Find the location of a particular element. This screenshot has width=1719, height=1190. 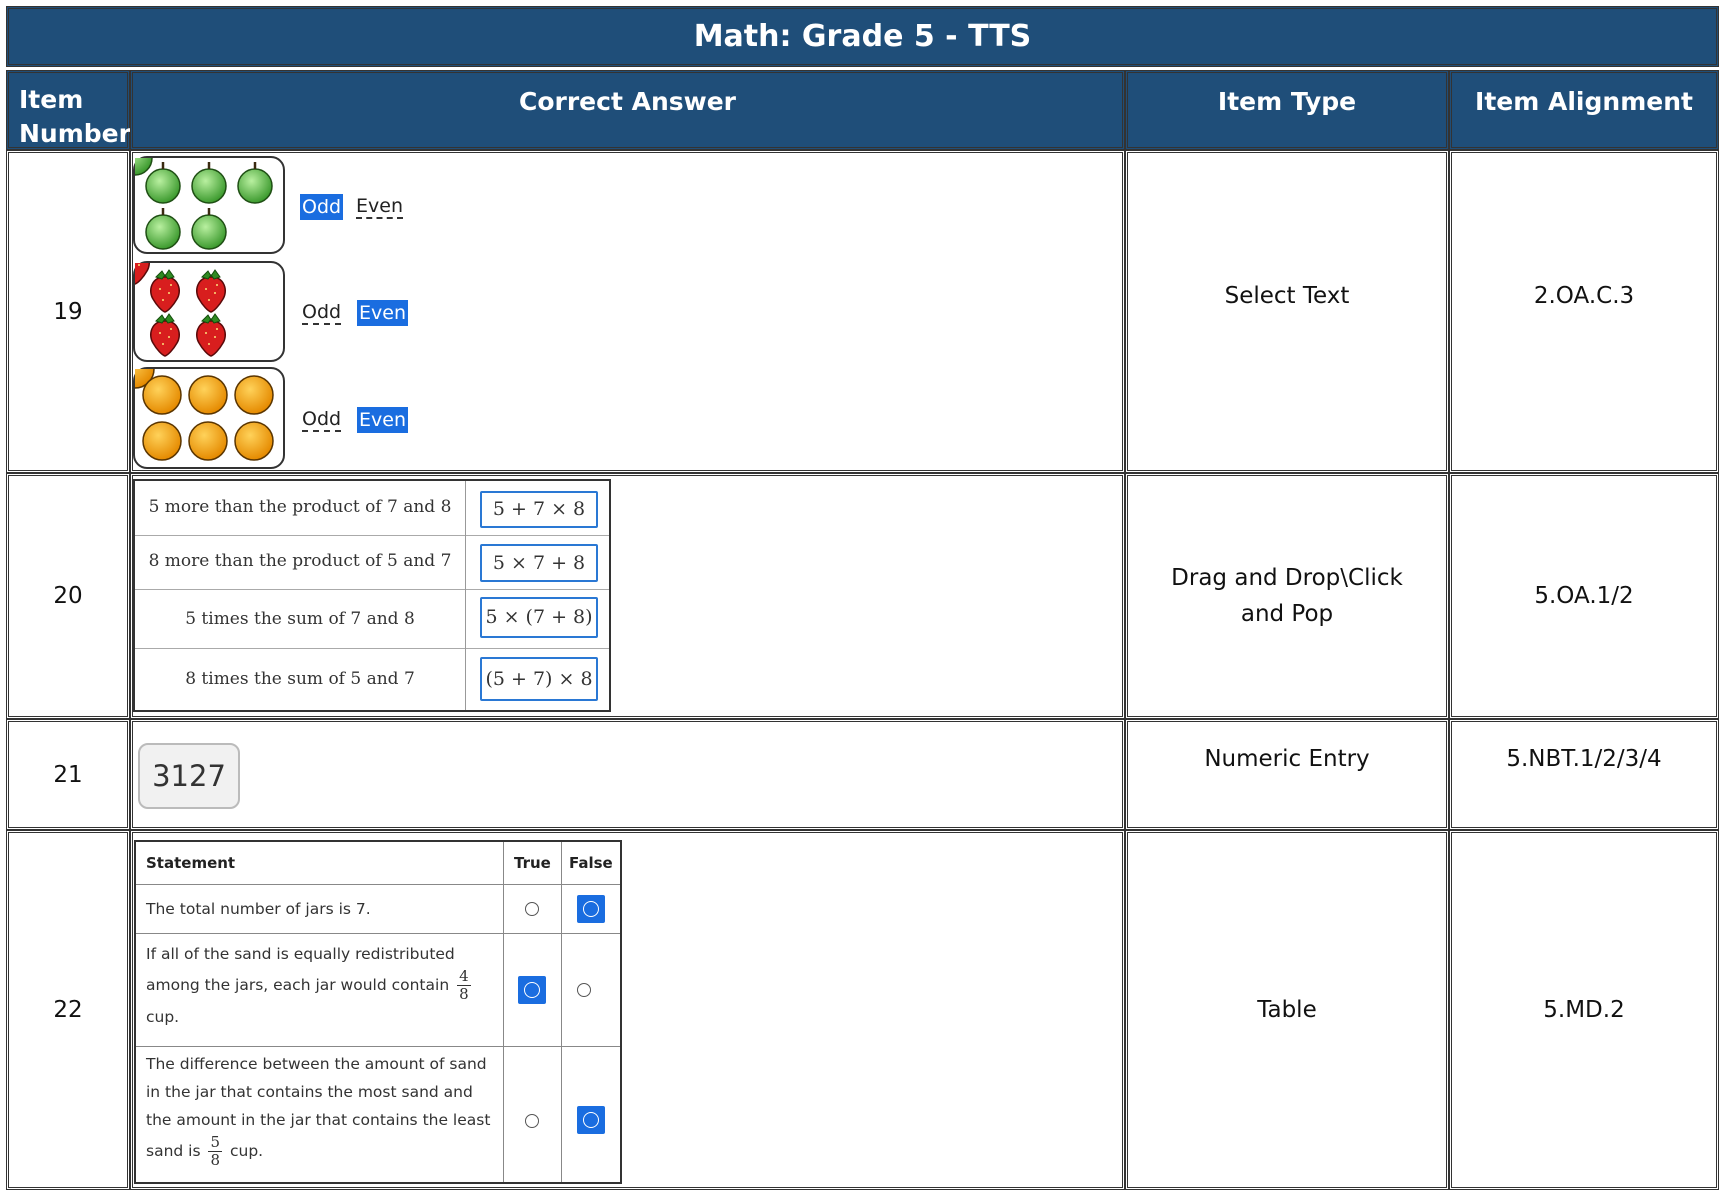

item-type-19: Select Text is located at coordinates (1287, 311).